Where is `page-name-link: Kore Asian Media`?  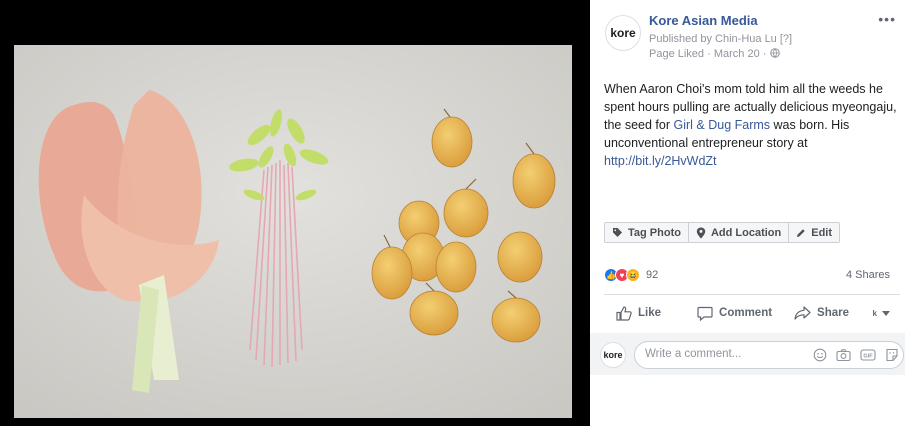
page-name-link: Kore Asian Media is located at coordinates (703, 20).